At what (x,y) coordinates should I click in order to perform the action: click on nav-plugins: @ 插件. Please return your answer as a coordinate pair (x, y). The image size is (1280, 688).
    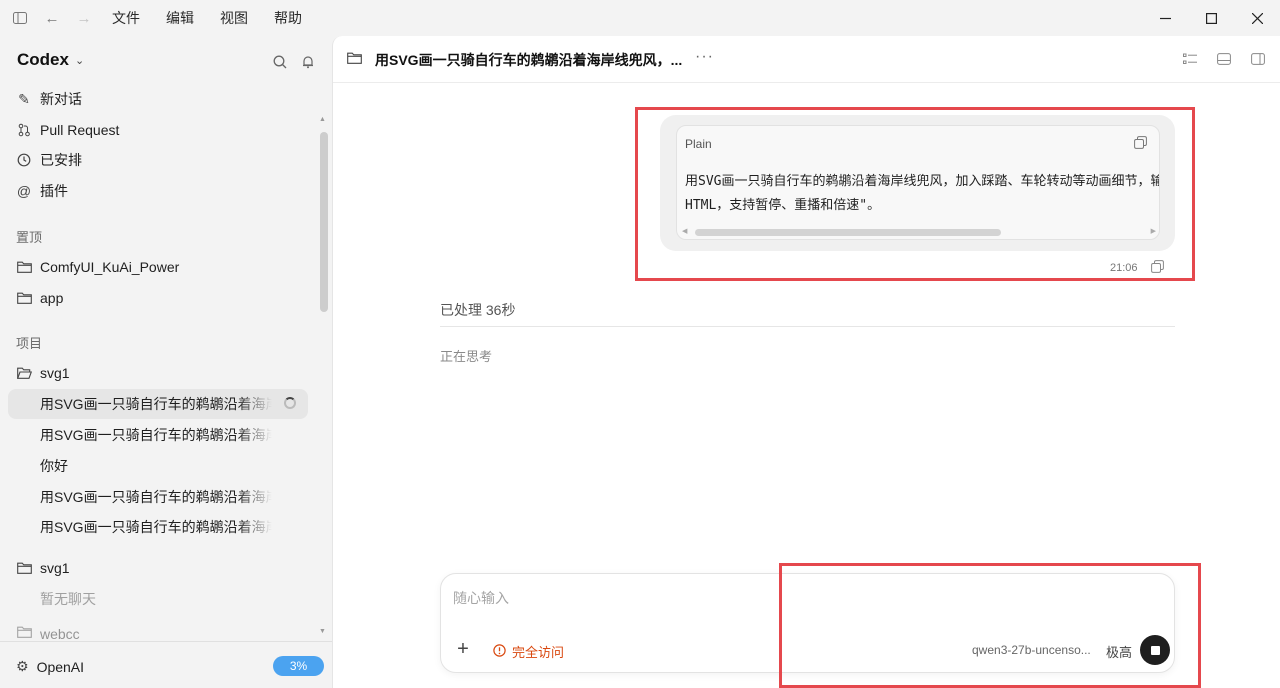
    Looking at the image, I should click on (42, 191).